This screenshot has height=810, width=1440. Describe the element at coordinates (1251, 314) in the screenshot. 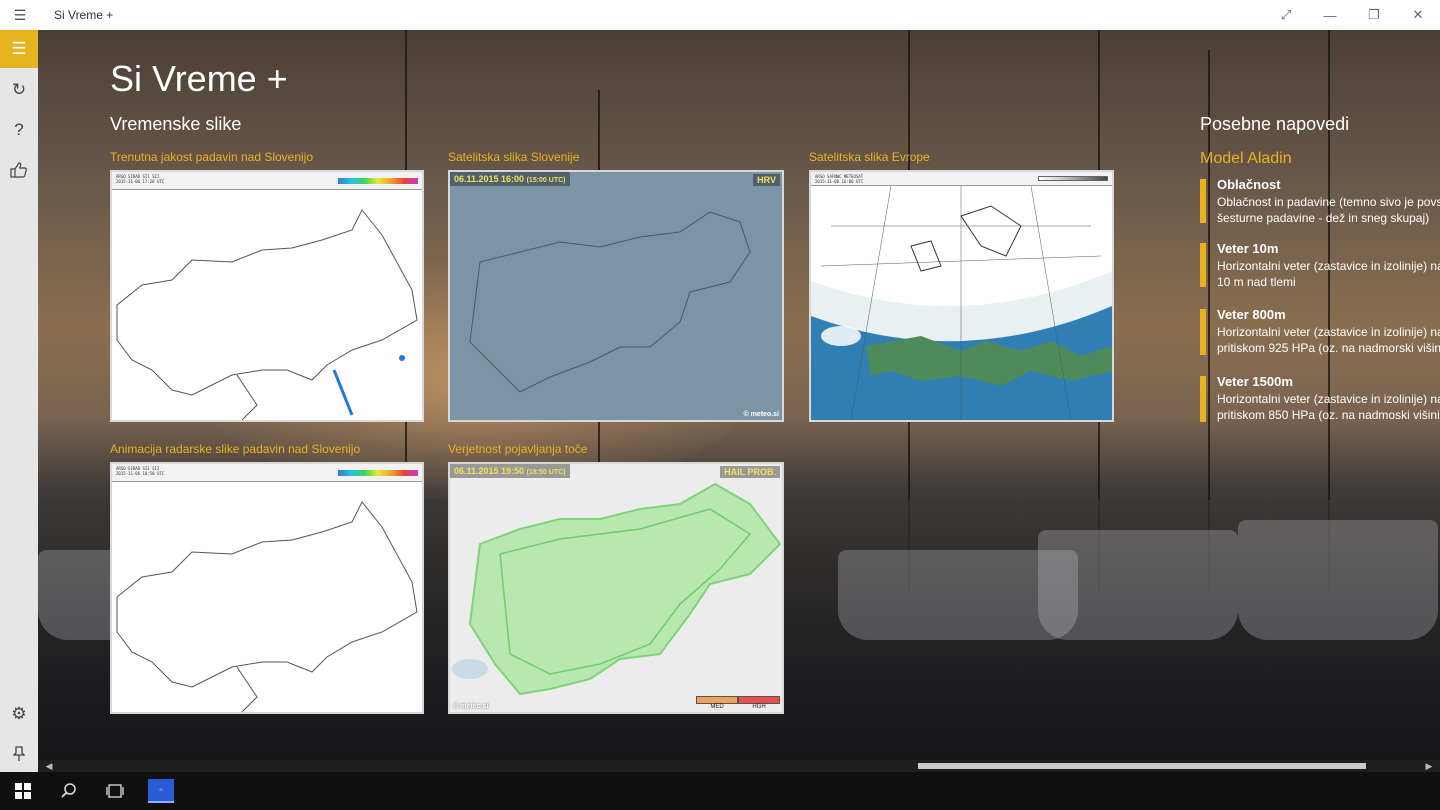

I see `forecast-item-title: Veter 800m` at that location.